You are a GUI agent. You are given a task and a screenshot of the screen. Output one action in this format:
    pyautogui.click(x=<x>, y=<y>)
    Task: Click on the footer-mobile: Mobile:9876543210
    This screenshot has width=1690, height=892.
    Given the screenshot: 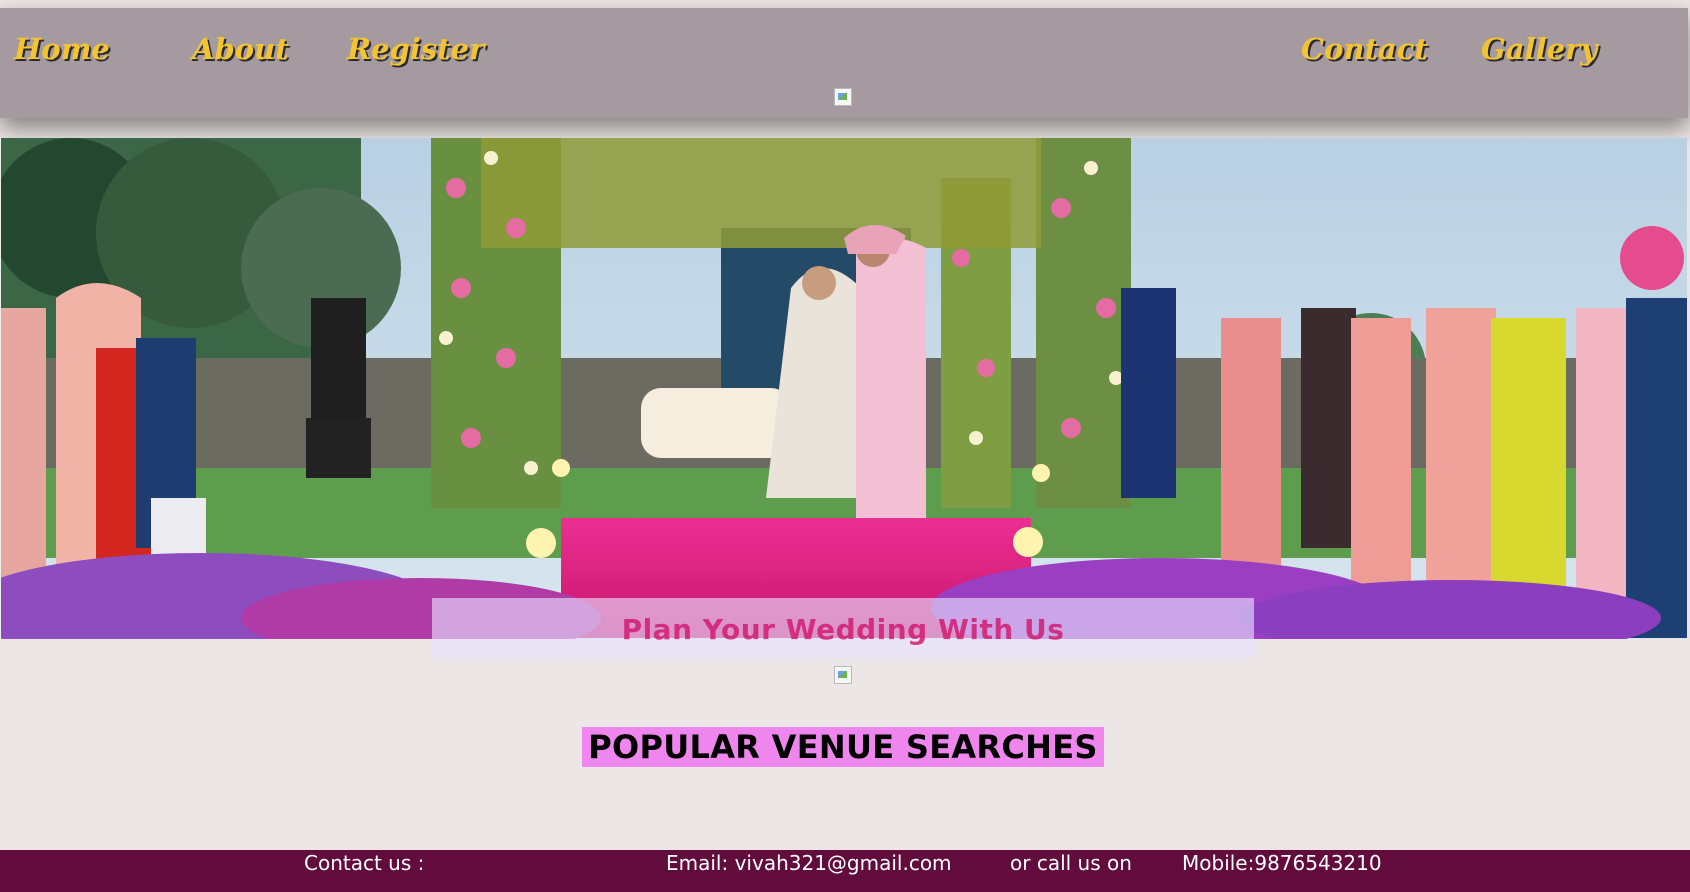 What is the action you would take?
    pyautogui.click(x=1282, y=863)
    